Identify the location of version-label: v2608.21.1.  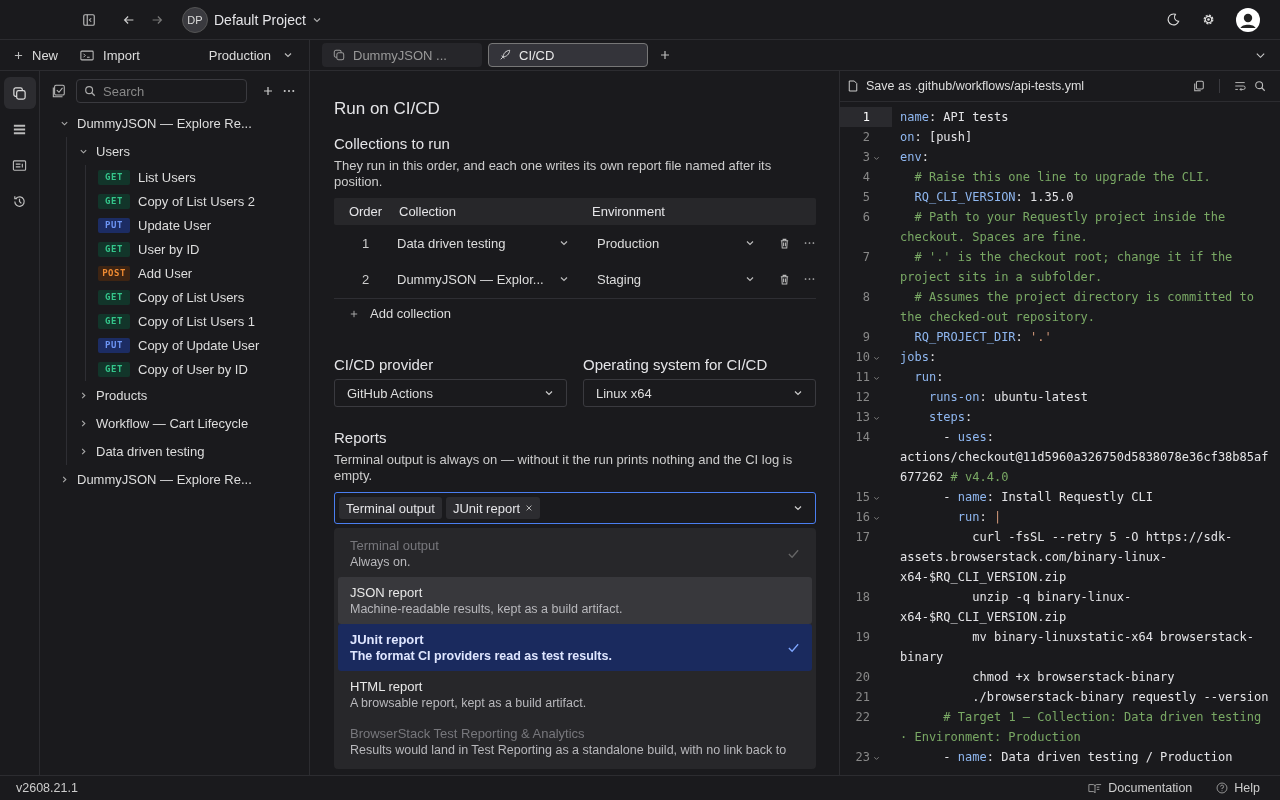
(47, 788).